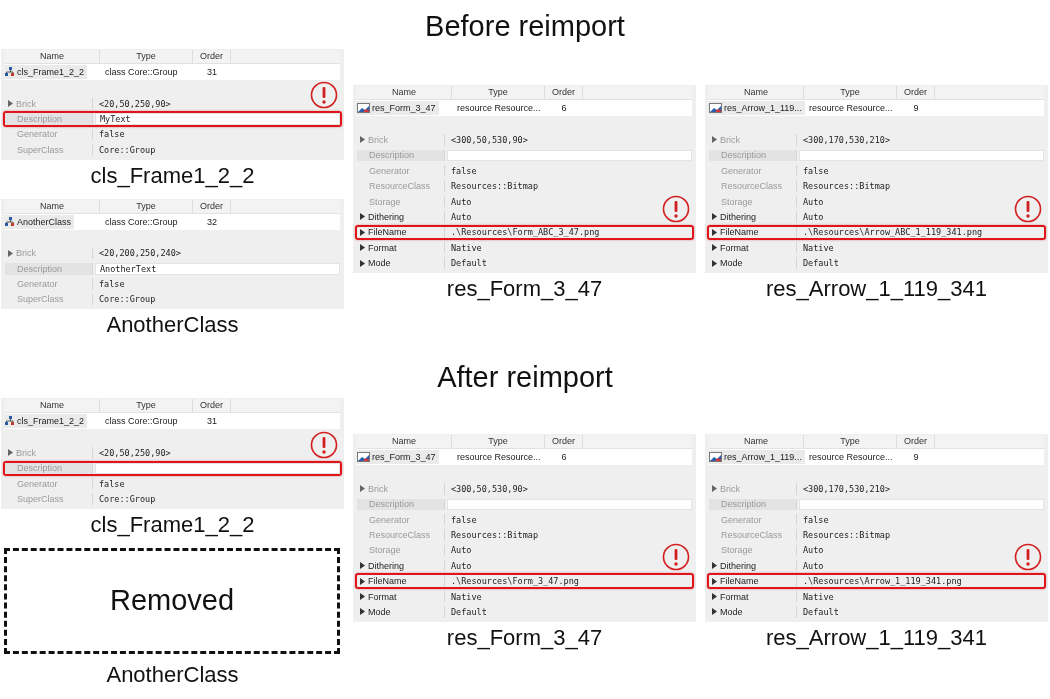 Image resolution: width=1050 pixels, height=699 pixels. What do you see at coordinates (172, 253) in the screenshot?
I see `property-row: Brick <20,200,250,240>` at bounding box center [172, 253].